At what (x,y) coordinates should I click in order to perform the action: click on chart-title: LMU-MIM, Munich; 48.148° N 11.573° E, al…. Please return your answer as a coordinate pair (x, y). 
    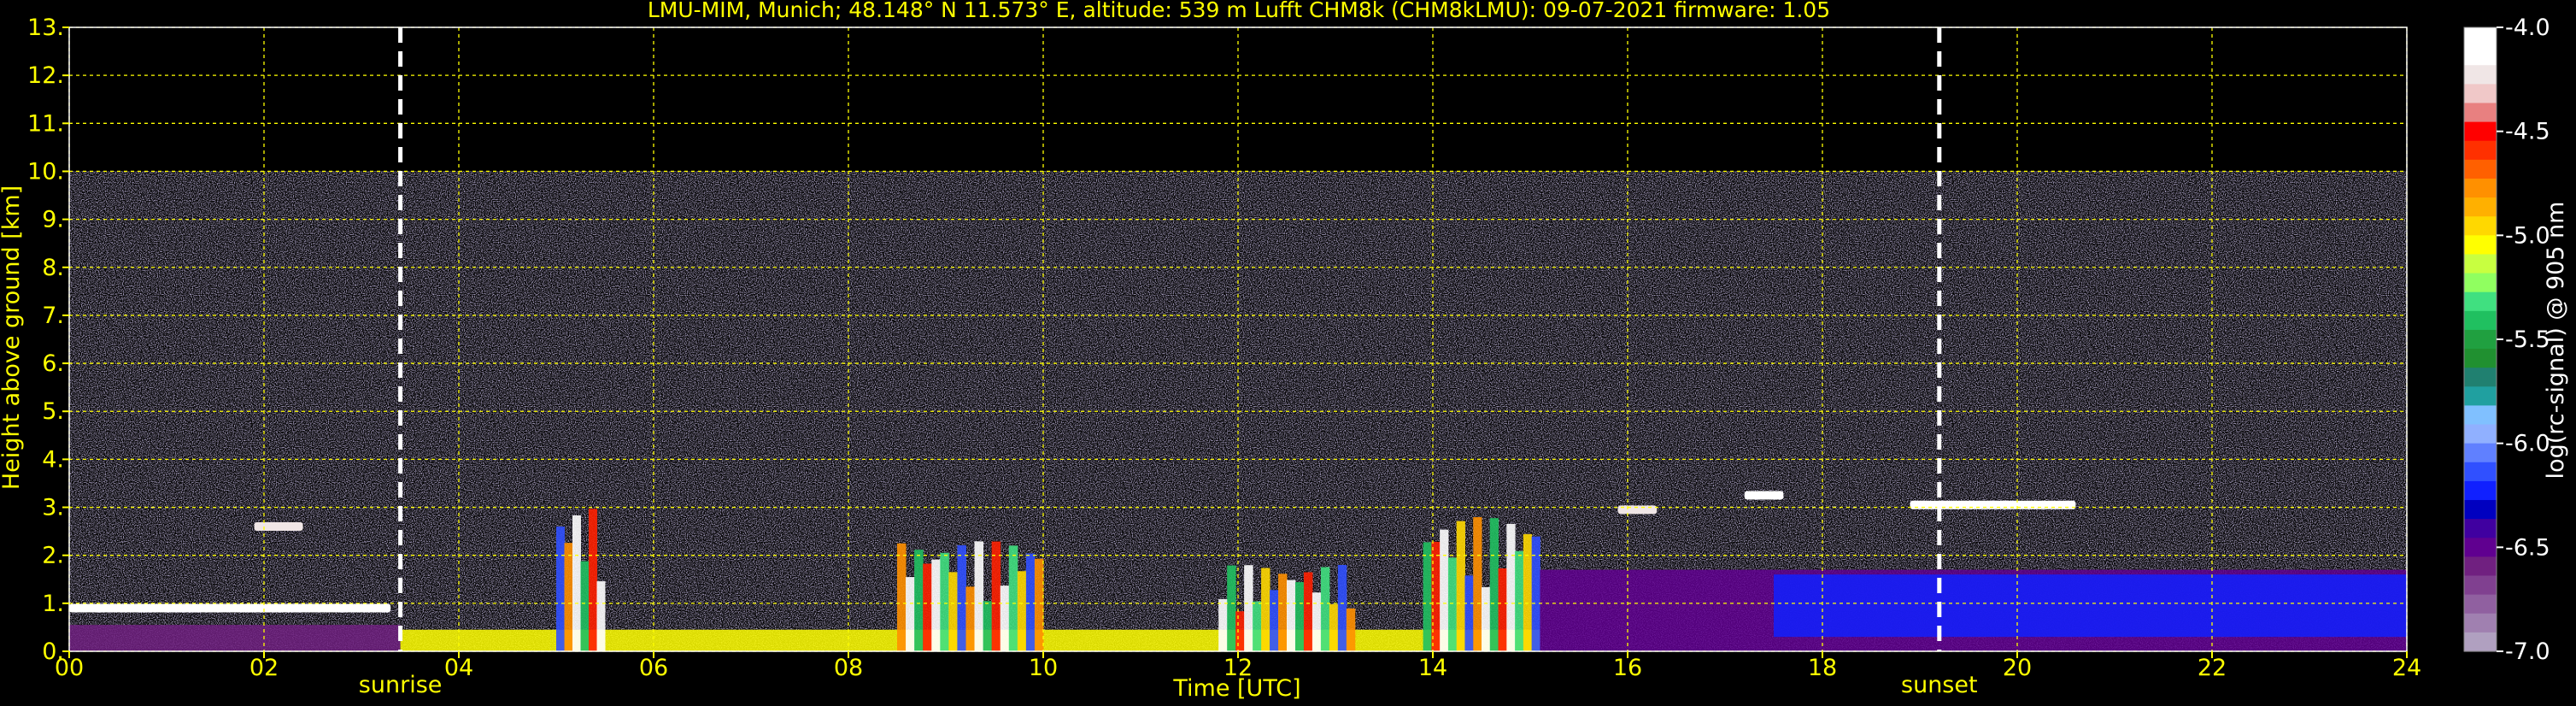
    Looking at the image, I should click on (1239, 11).